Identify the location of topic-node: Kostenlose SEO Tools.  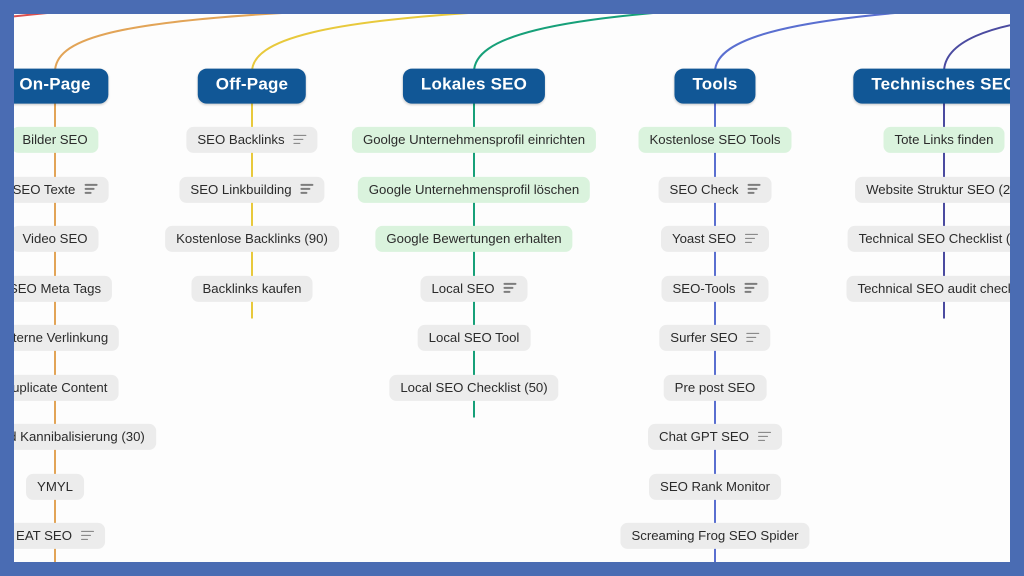
(715, 140).